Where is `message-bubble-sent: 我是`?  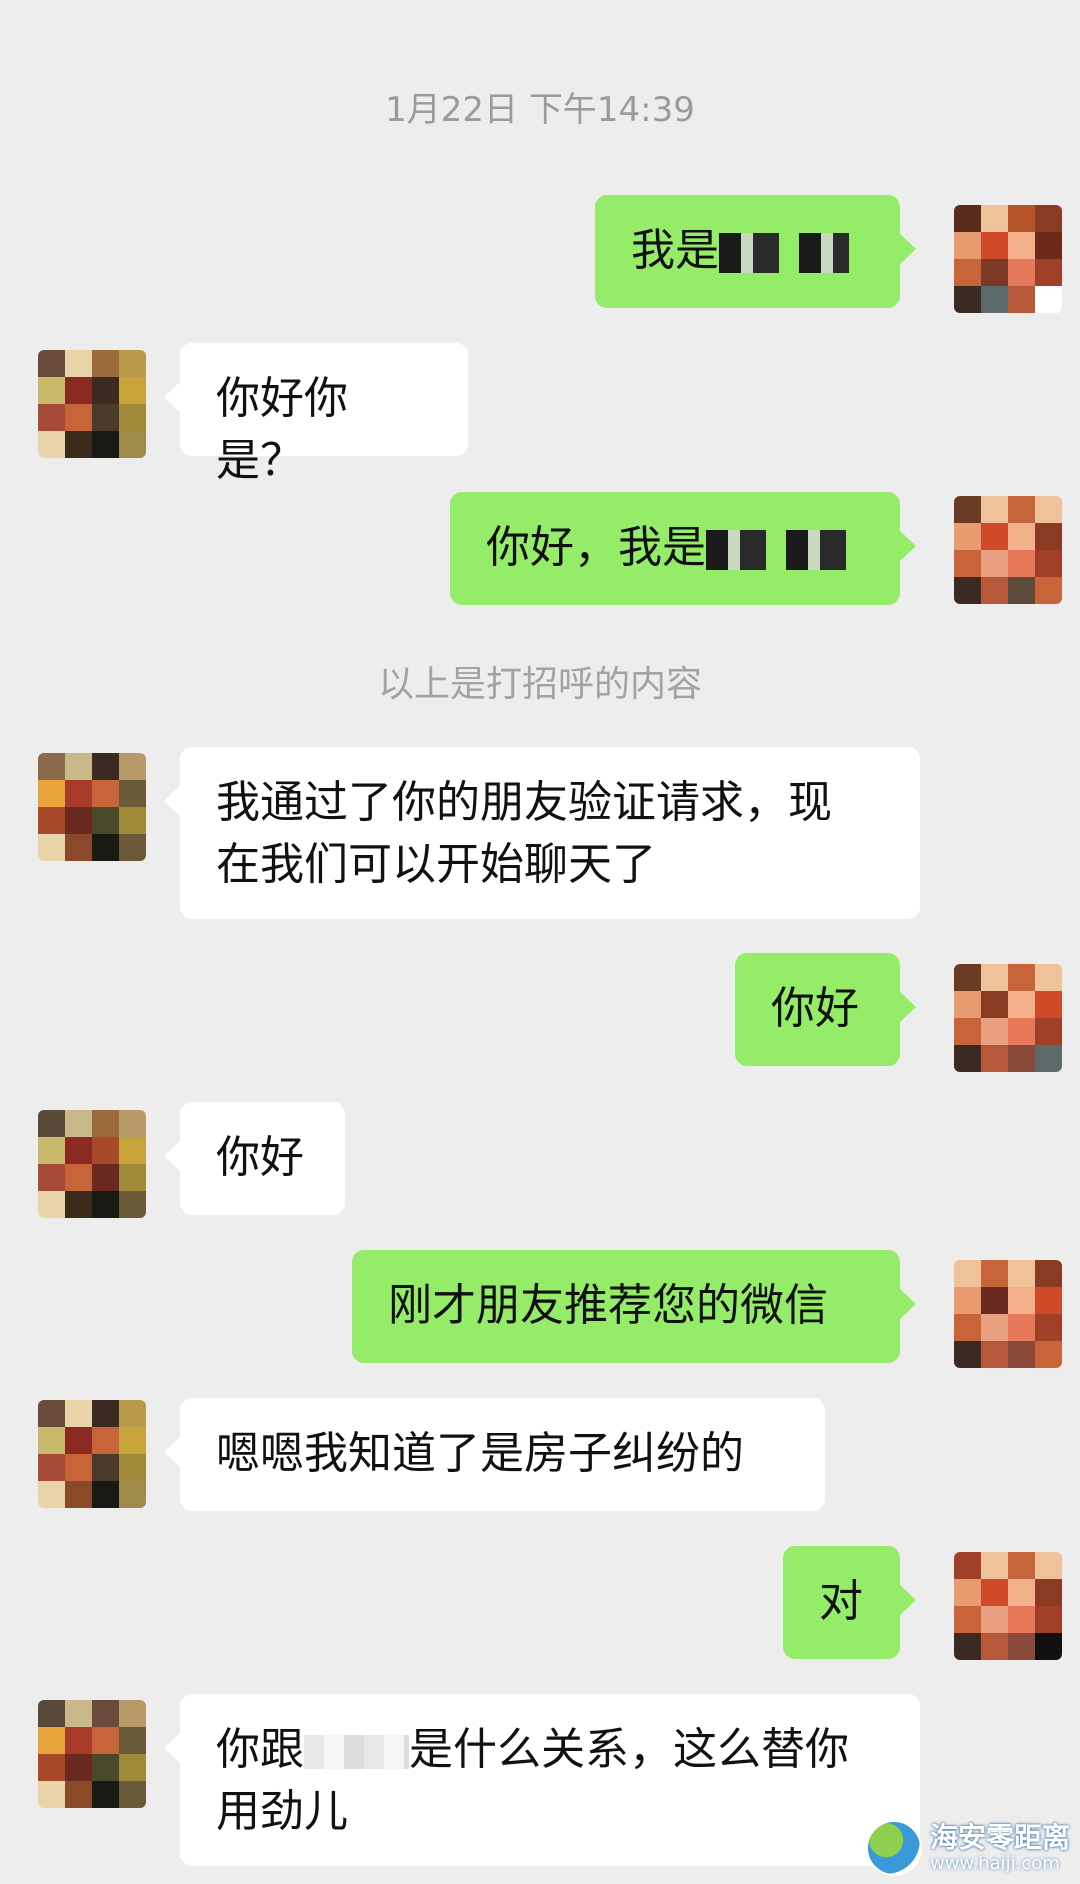
message-bubble-sent: 我是 is located at coordinates (755, 251).